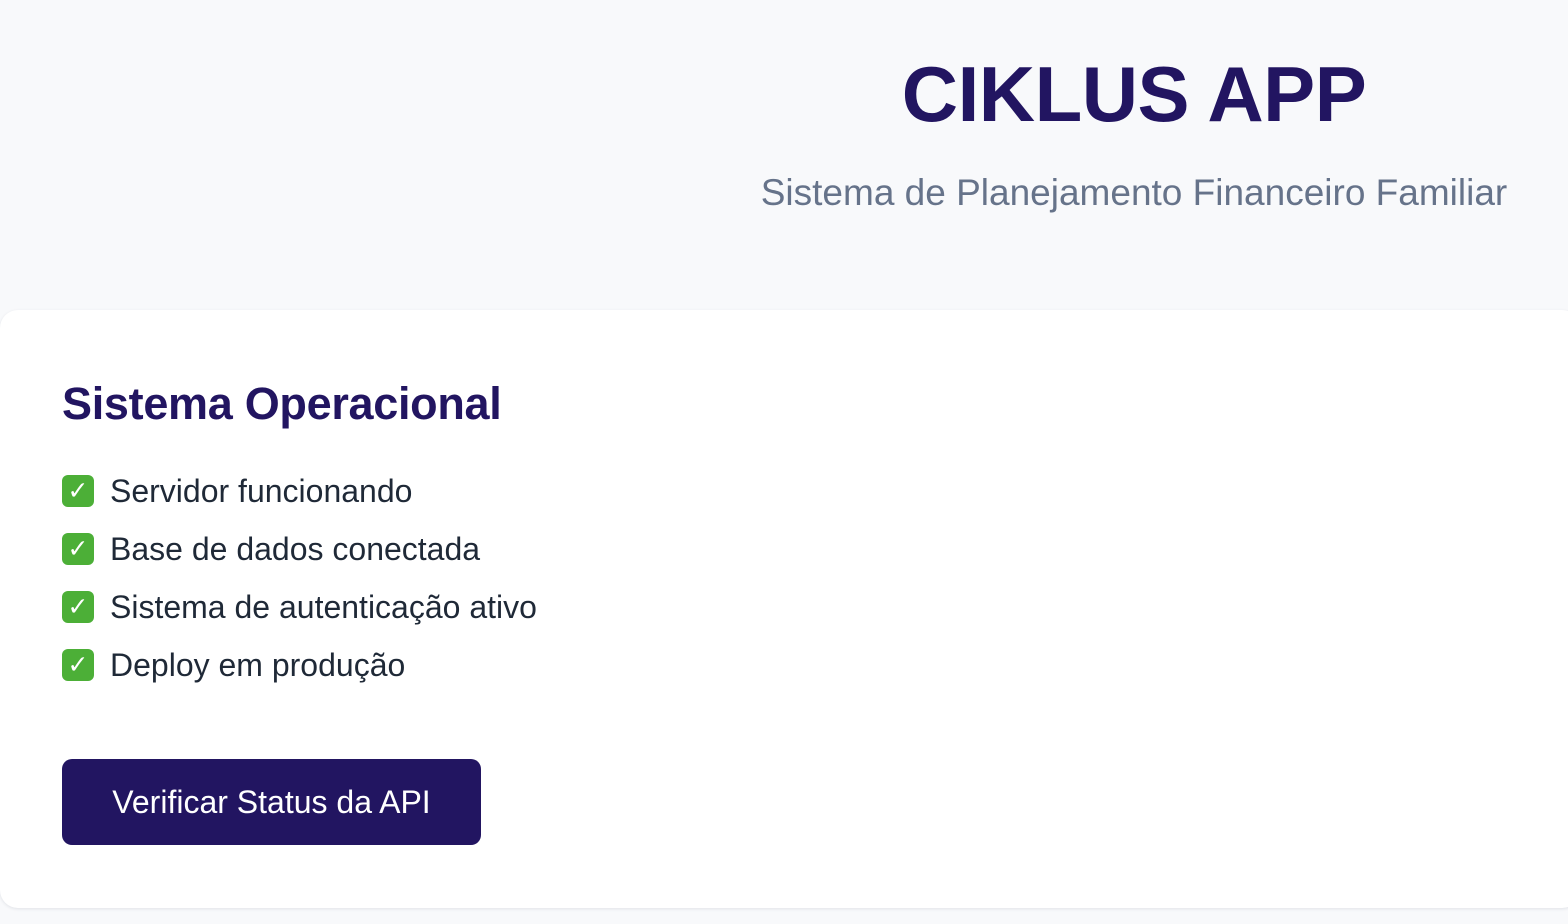 The height and width of the screenshot is (924, 1568). I want to click on app-title: CIKLUS APP, so click(1134, 94).